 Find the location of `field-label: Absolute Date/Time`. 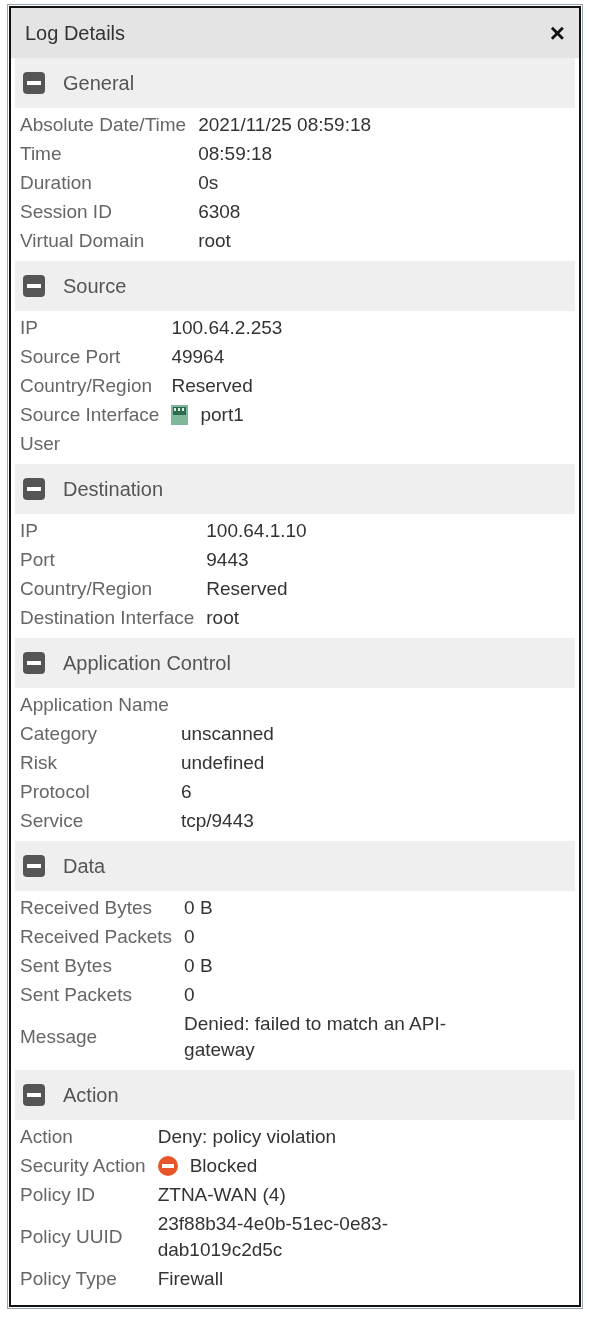

field-label: Absolute Date/Time is located at coordinates (103, 124).